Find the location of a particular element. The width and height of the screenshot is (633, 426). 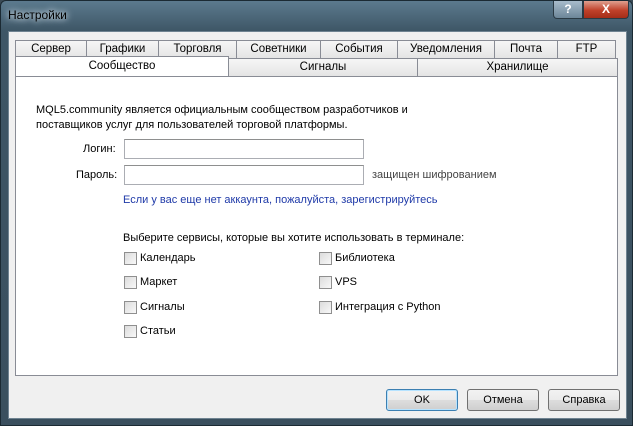

title-bar: Настройки ? X is located at coordinates (316, 16).